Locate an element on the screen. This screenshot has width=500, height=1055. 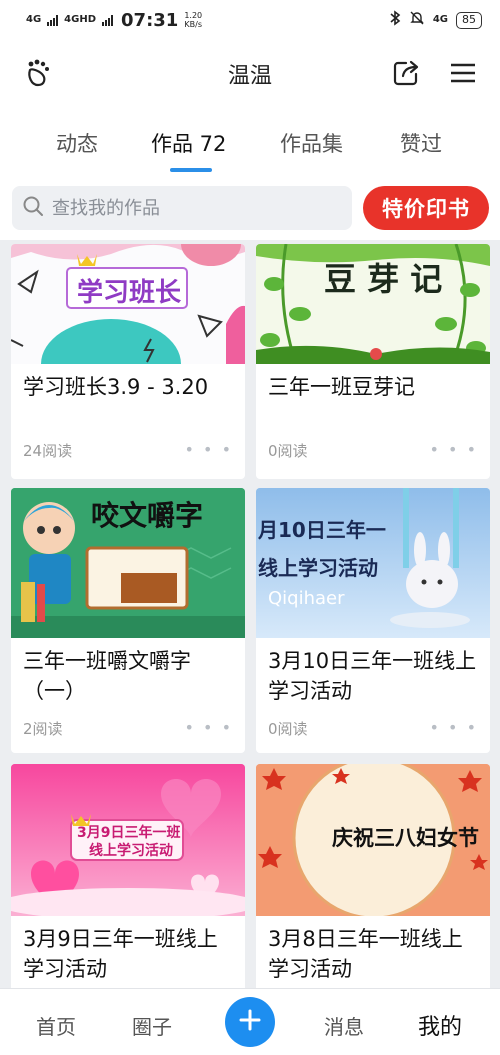
cover-title-text: 庆祝三八妇女节 is located at coordinates (405, 838).